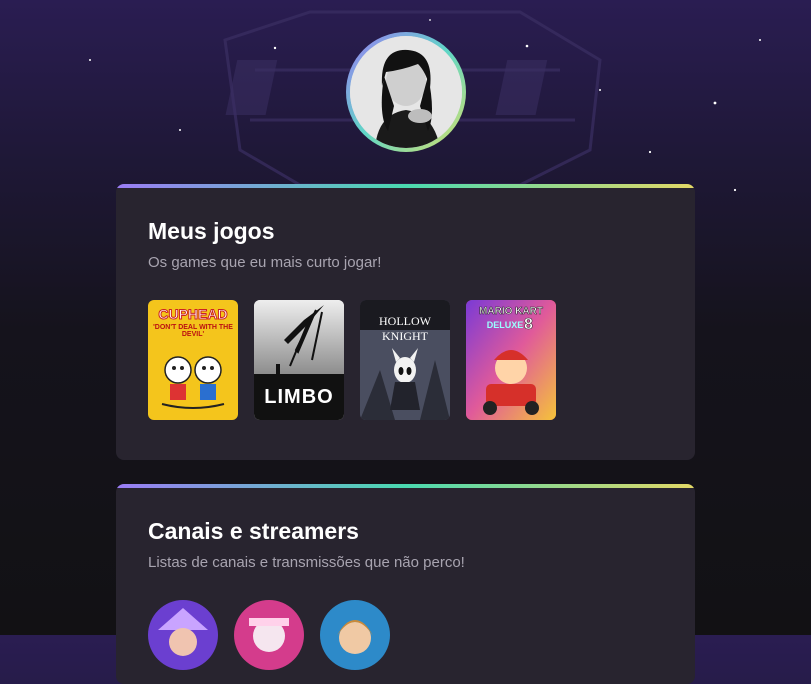  I want to click on game-number: 8, so click(528, 325).